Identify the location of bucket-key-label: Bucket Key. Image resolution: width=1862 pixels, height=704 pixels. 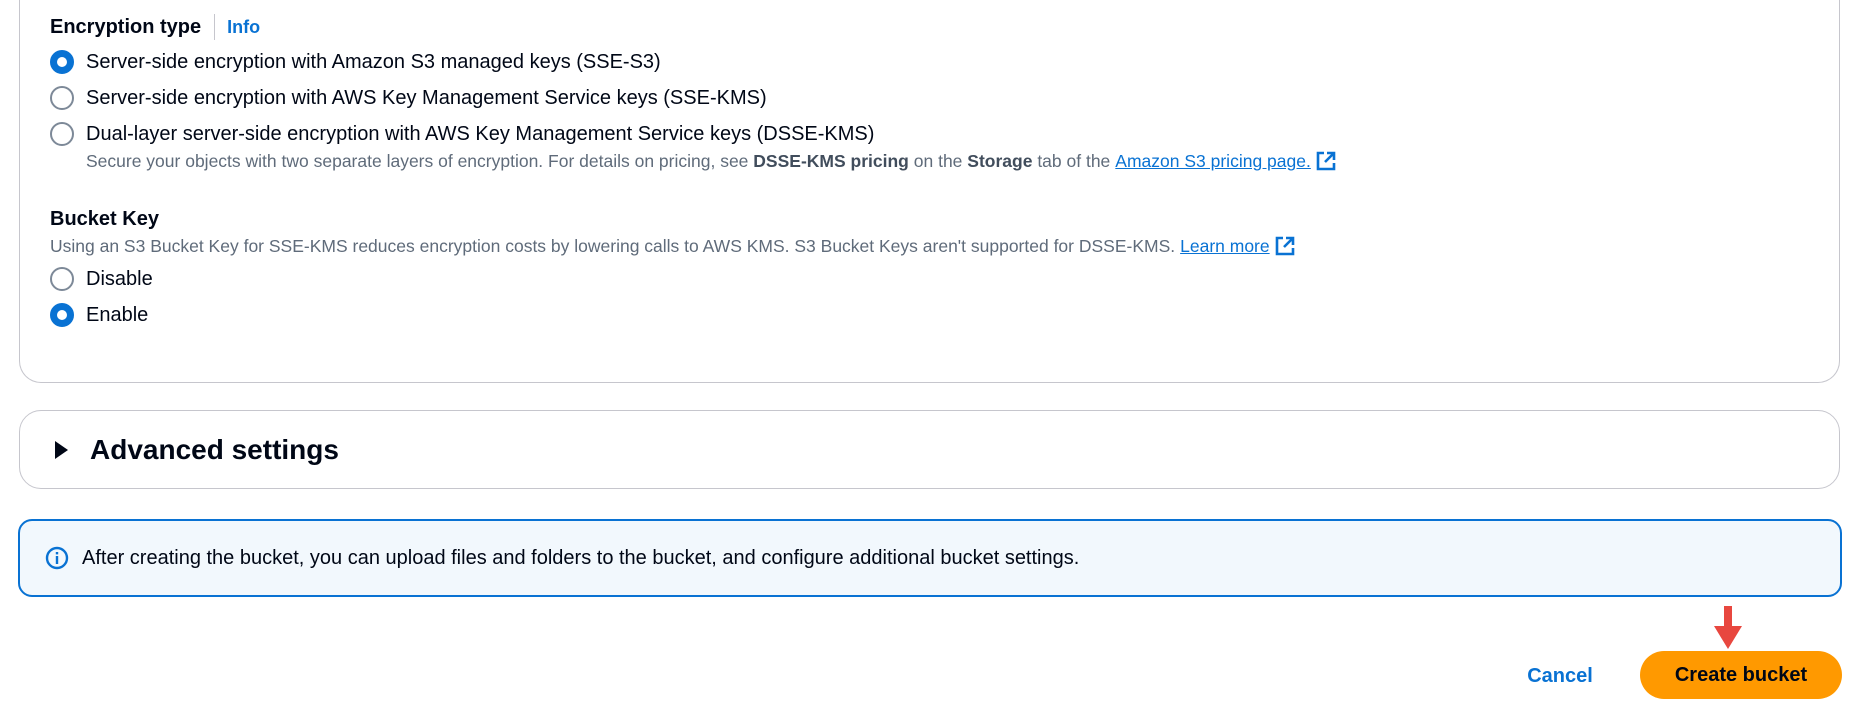
(104, 218).